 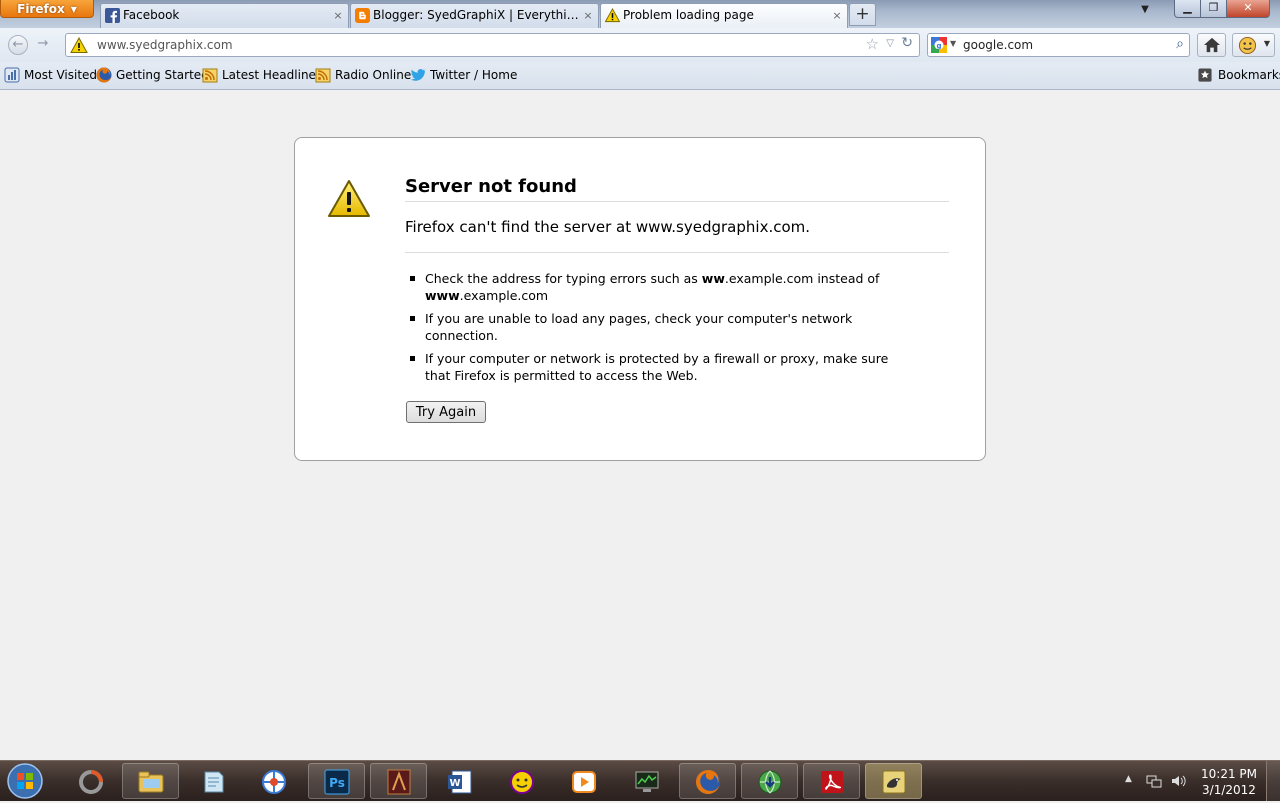 I want to click on google-icon: g, so click(x=939, y=45).